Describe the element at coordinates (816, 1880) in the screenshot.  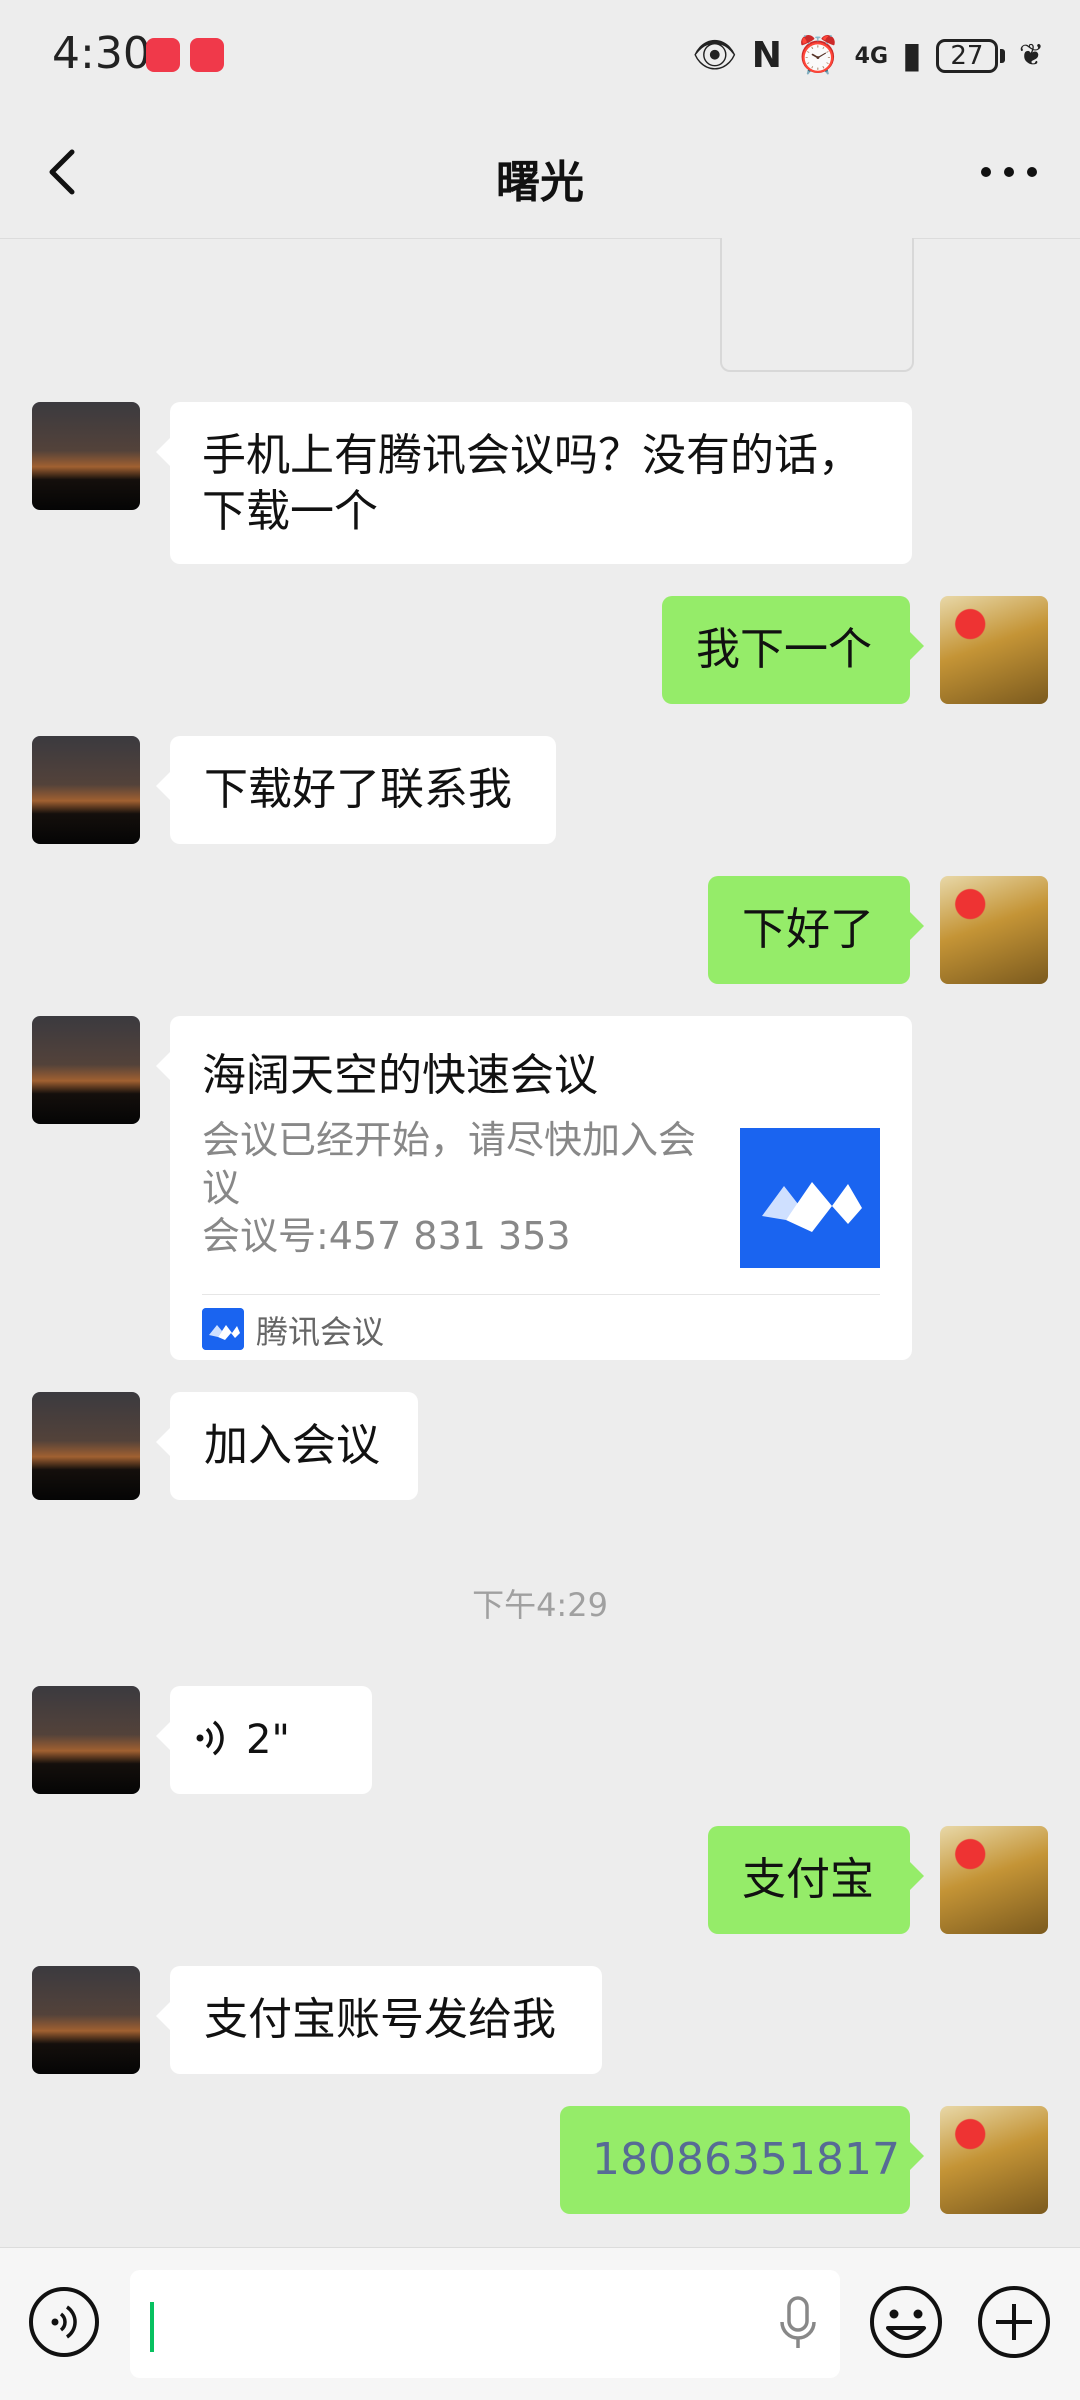
I see `message-bubble-sent: 支付宝` at that location.